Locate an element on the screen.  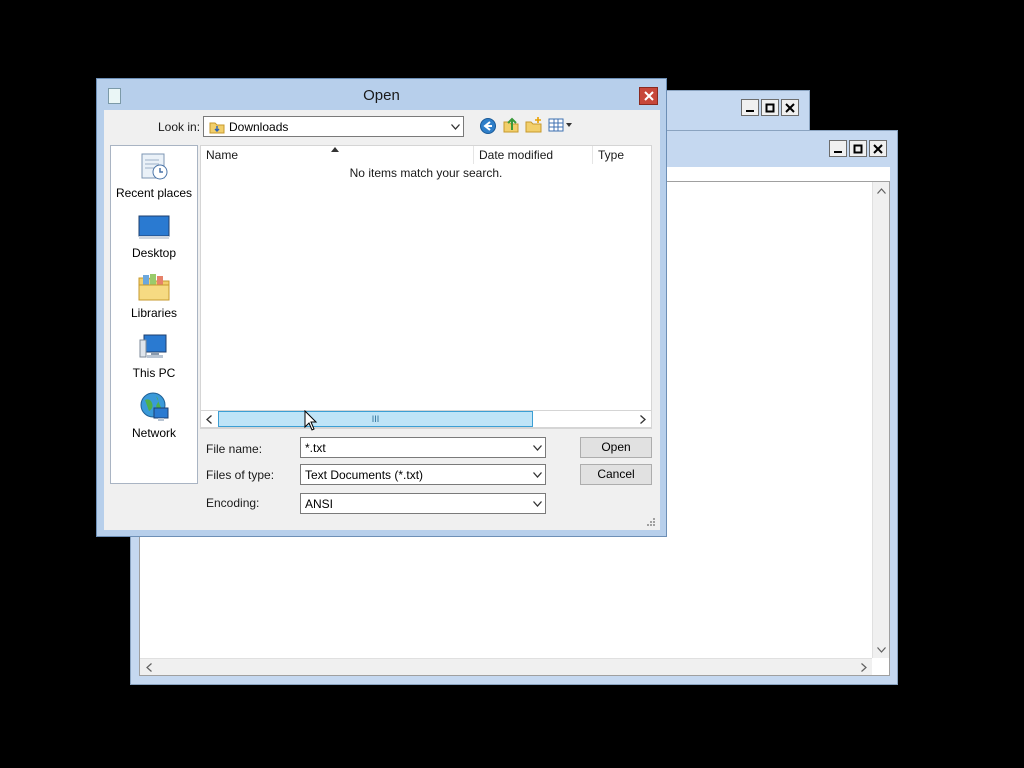
column-header-name: Name is located at coordinates (337, 155).